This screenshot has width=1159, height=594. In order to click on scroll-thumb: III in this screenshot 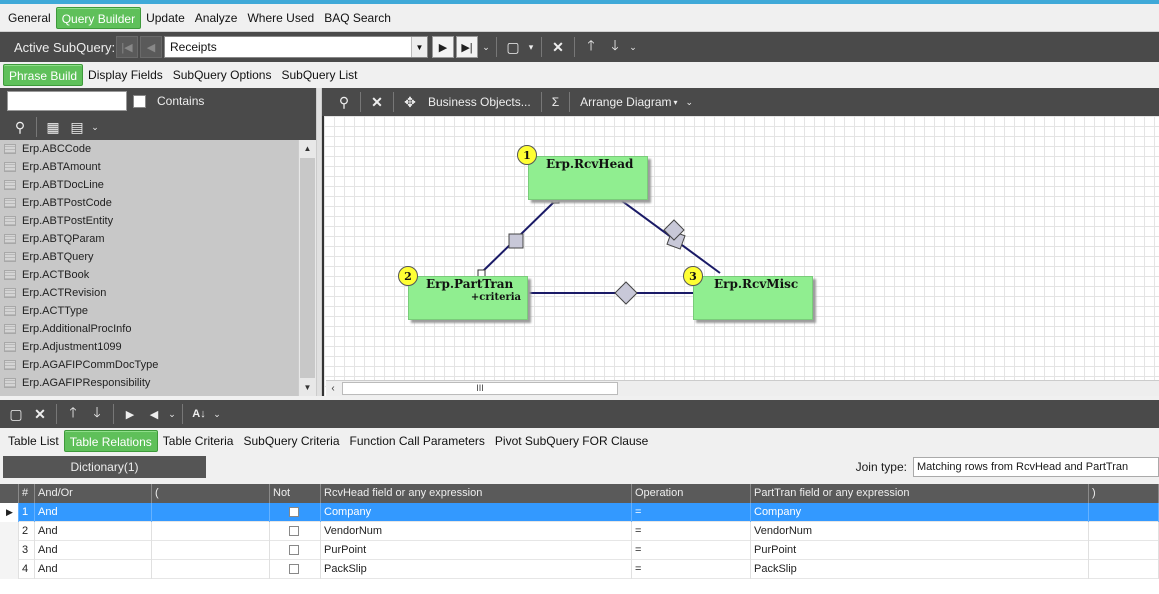, I will do `click(480, 388)`.